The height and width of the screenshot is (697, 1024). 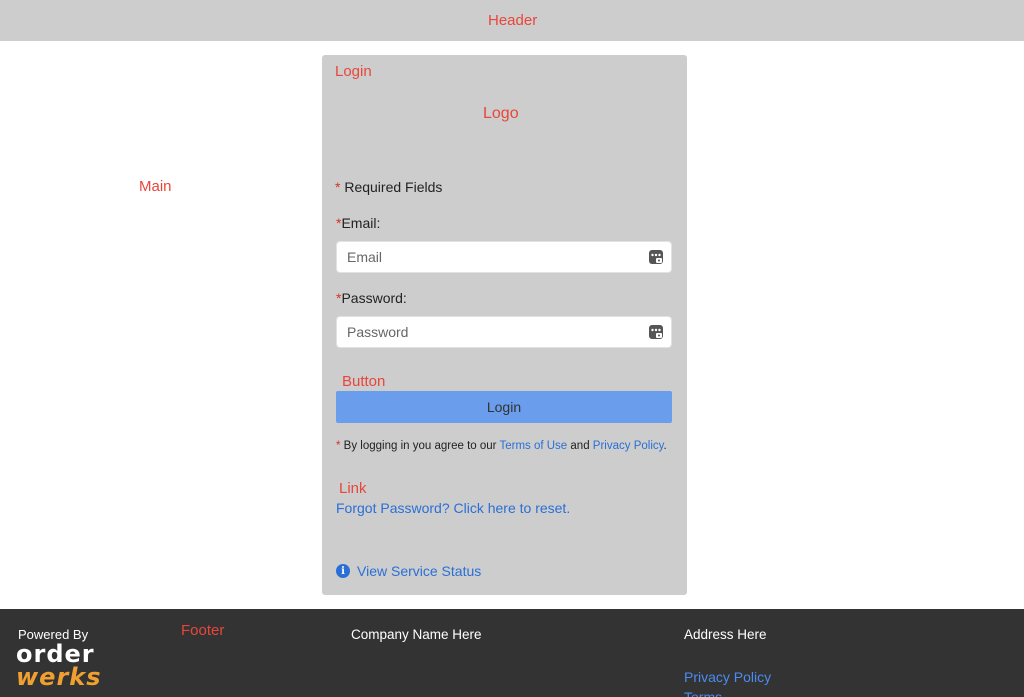 What do you see at coordinates (353, 71) in the screenshot?
I see `login-placeholder-label: Login` at bounding box center [353, 71].